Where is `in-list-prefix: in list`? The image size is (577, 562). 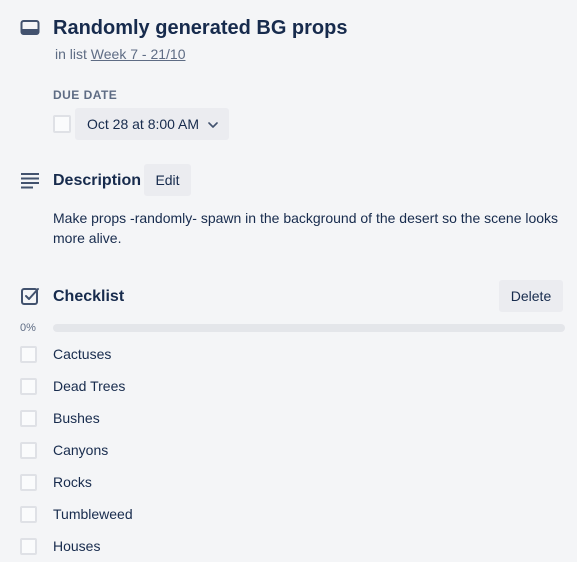 in-list-prefix: in list is located at coordinates (71, 54).